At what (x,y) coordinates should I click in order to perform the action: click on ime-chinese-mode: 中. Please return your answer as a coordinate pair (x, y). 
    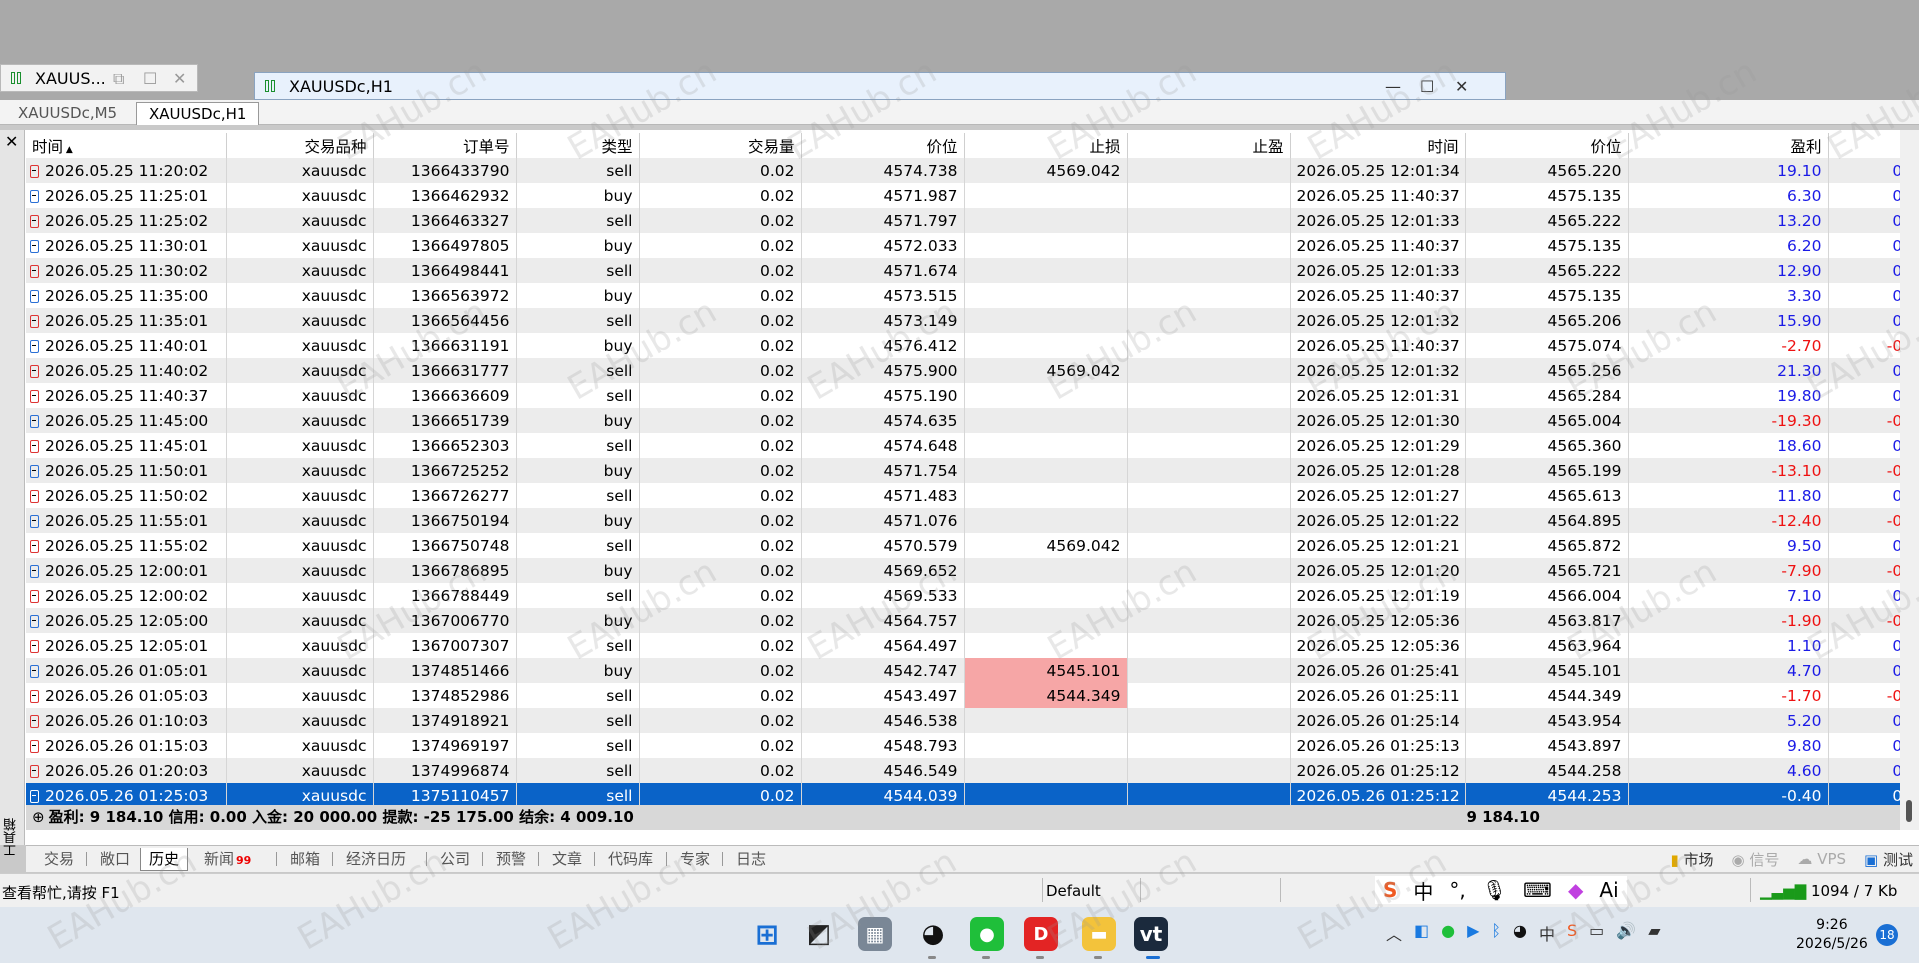
    Looking at the image, I should click on (1423, 890).